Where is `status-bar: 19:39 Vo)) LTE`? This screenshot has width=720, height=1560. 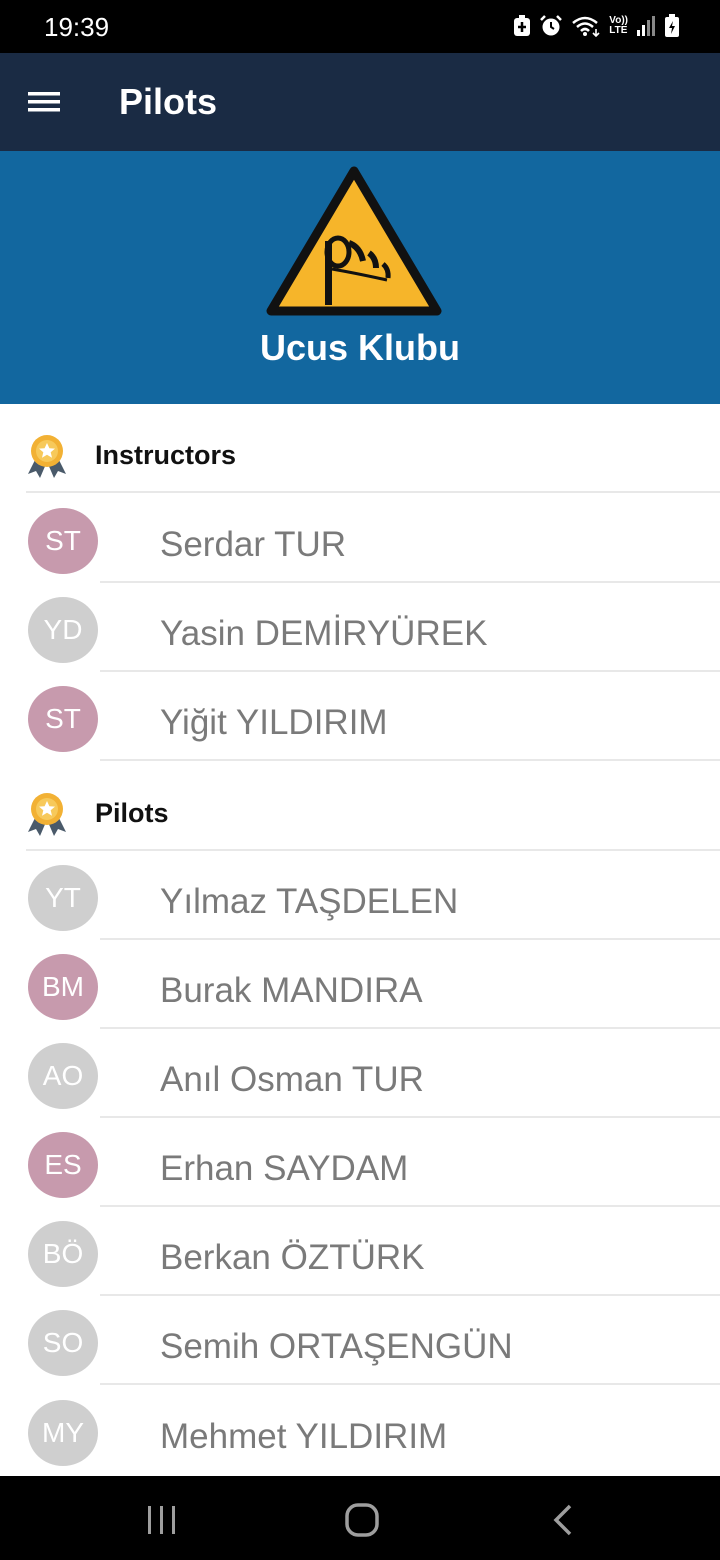
status-bar: 19:39 Vo)) LTE is located at coordinates (360, 26).